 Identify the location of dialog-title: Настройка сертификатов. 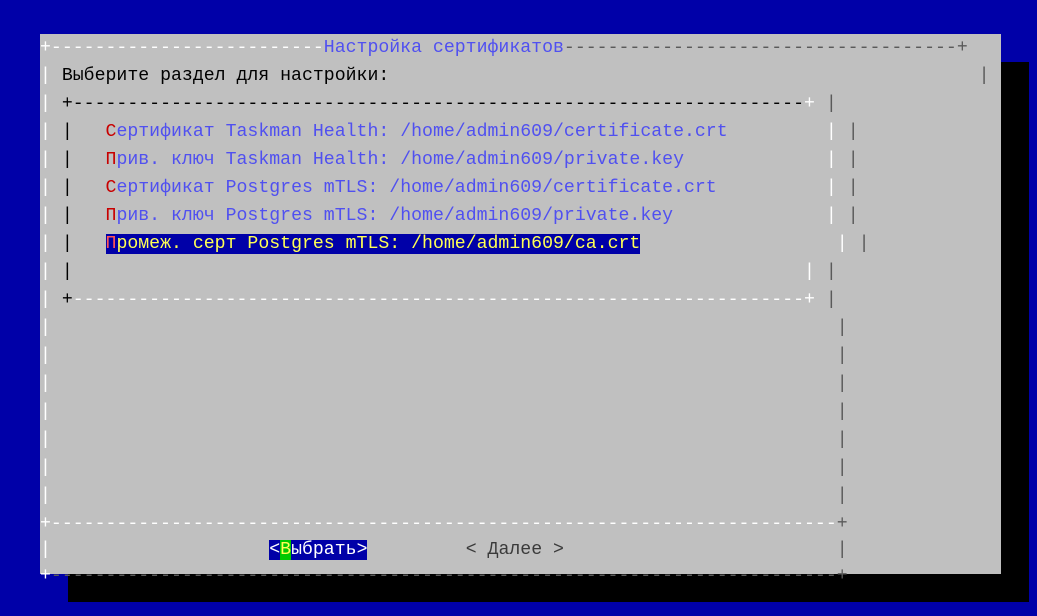
(443, 48).